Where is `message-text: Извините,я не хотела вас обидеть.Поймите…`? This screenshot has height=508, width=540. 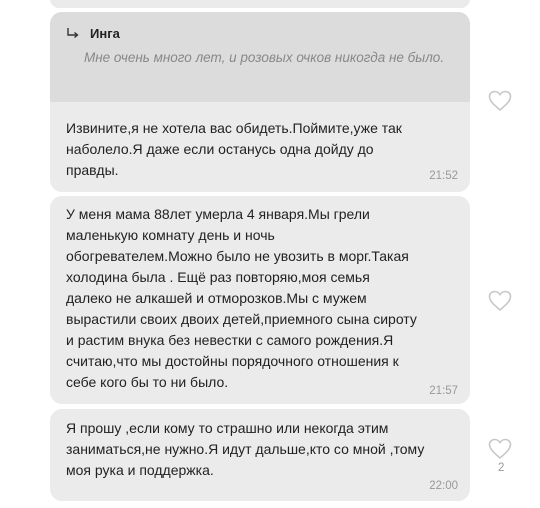
message-text: Извините,я не хотела вас обидеть.Поймите… is located at coordinates (234, 149).